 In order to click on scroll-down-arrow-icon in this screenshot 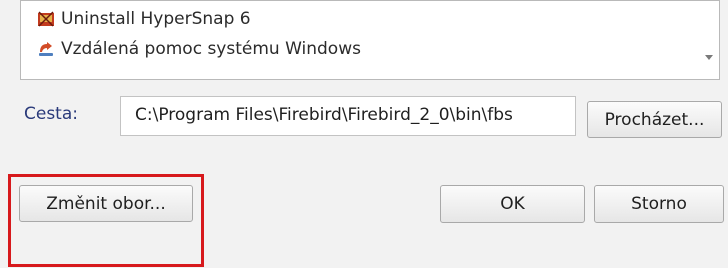, I will do `click(709, 57)`.